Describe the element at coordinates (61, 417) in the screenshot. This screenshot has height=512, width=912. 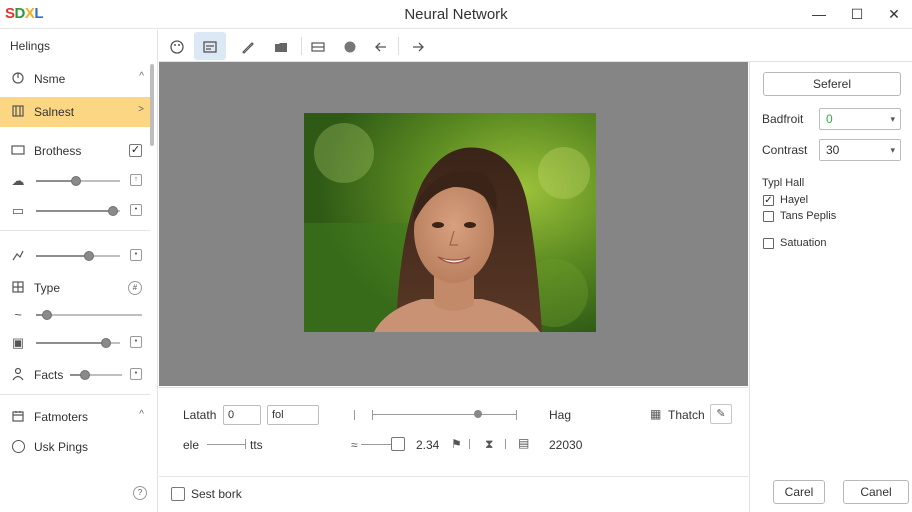
I see `left-item-label: Fatmoters` at that location.